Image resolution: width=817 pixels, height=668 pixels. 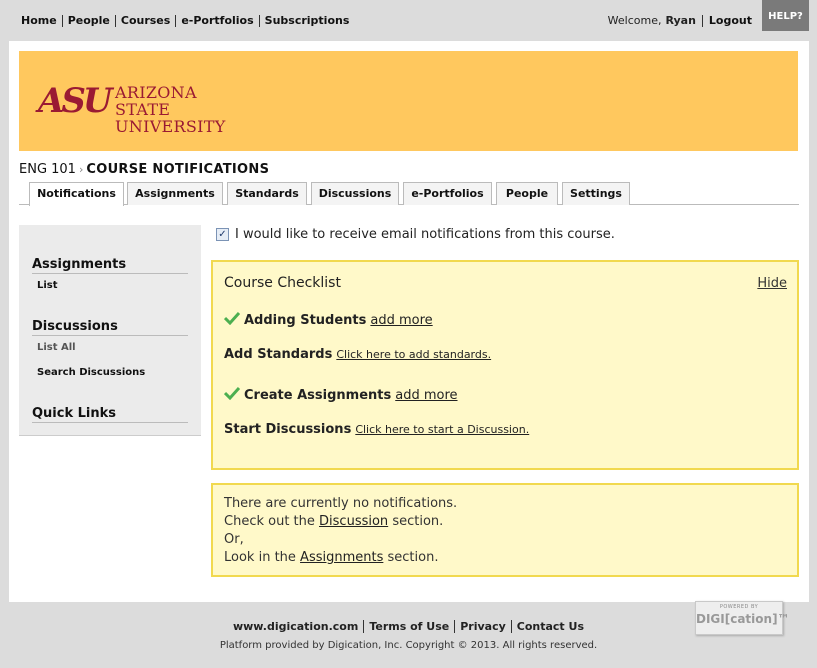 I want to click on add-assignments-link: add more, so click(x=426, y=395).